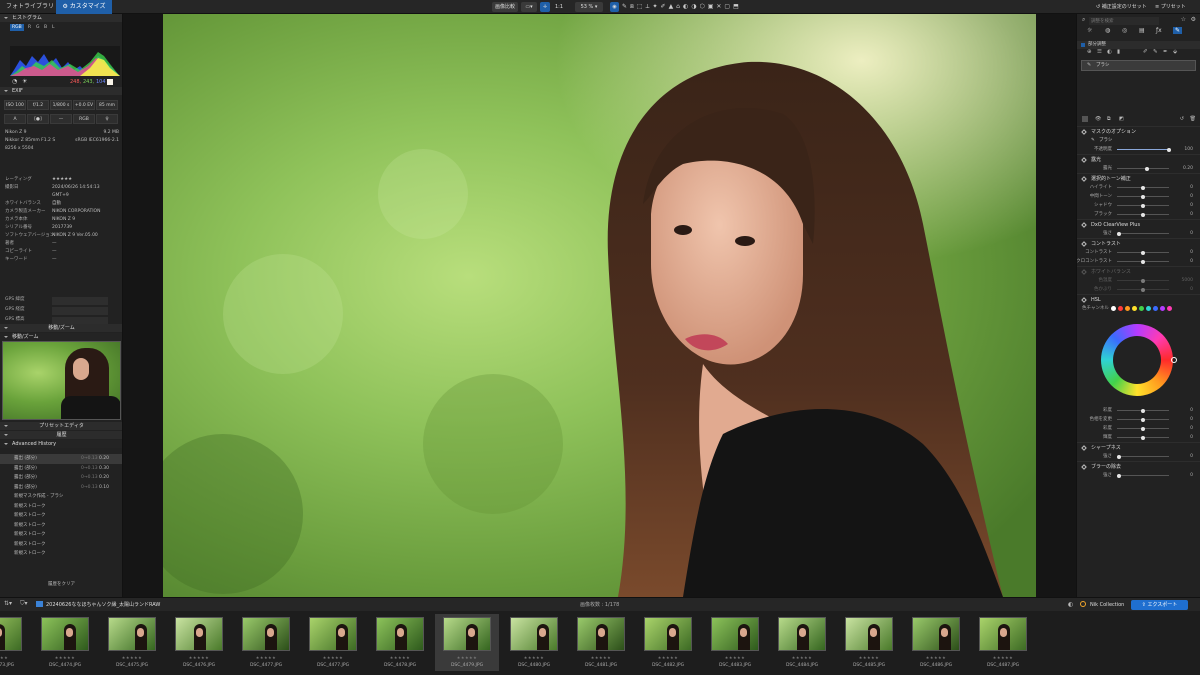 This screenshot has height=675, width=1200. I want to click on settings-icon: ⚙, so click(1193, 19).